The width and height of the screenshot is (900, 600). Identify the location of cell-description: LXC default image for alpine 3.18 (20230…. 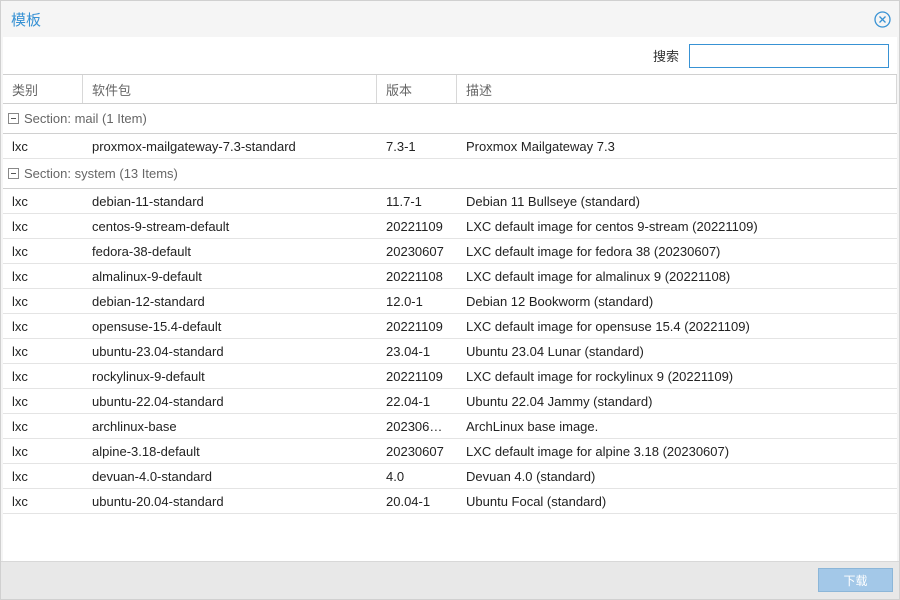
(677, 451).